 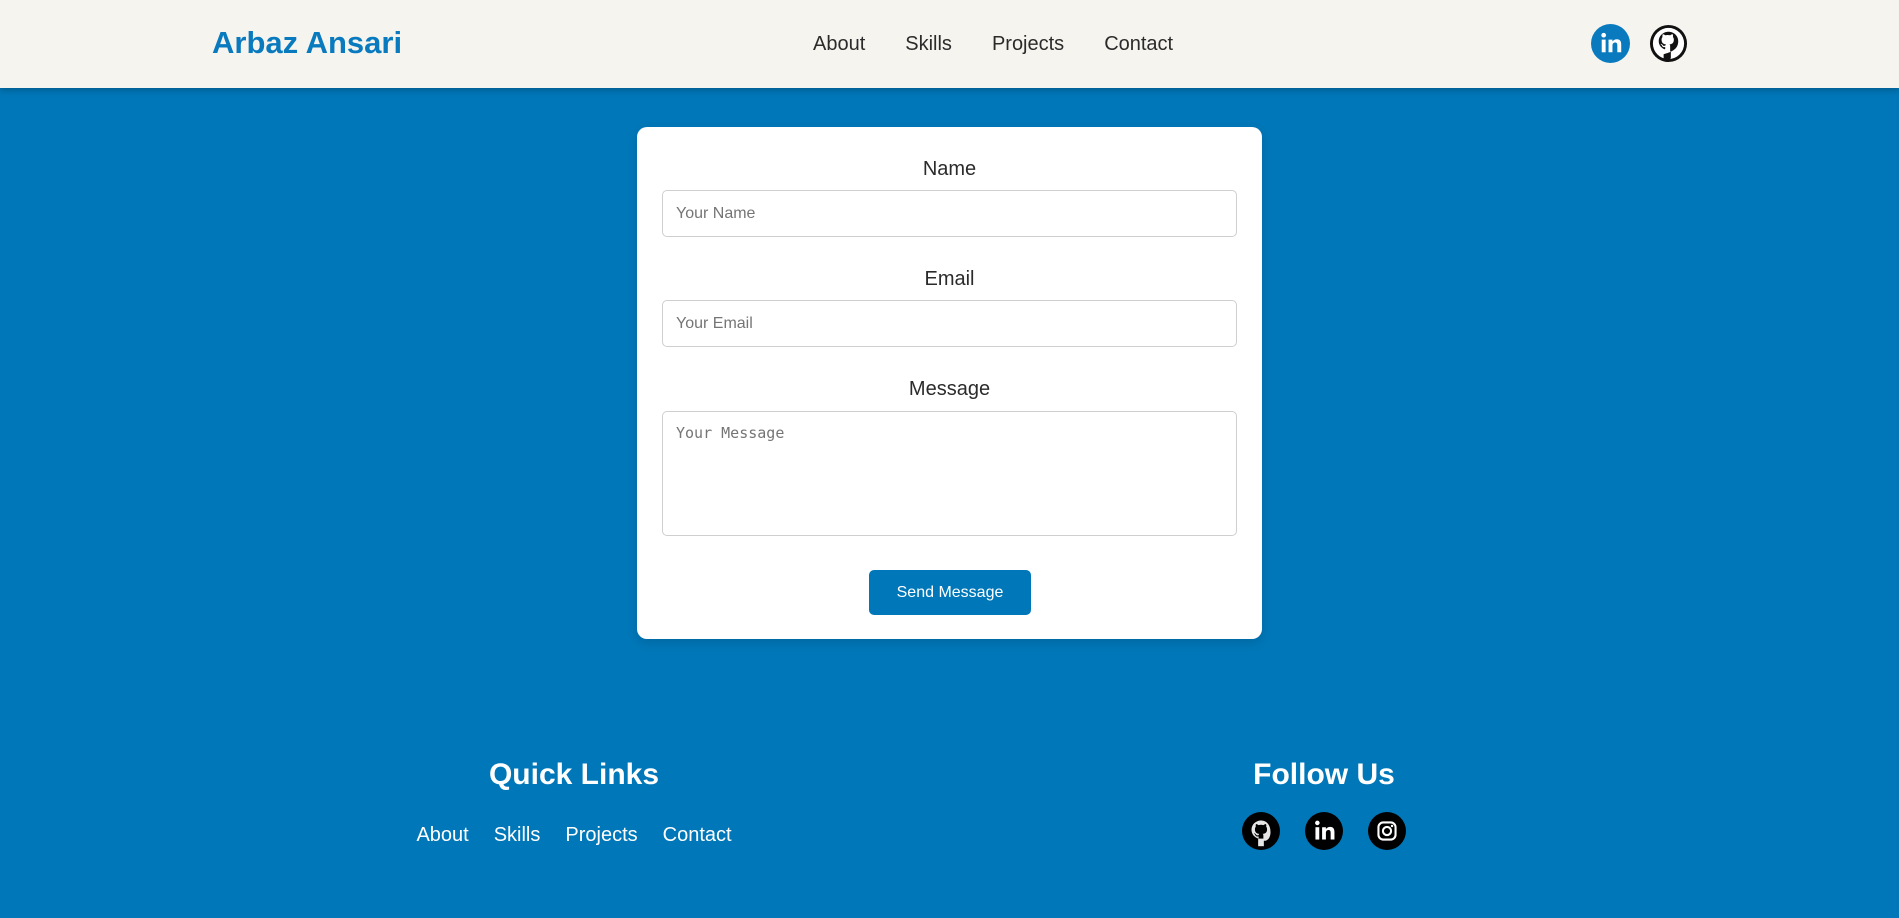 What do you see at coordinates (697, 835) in the screenshot?
I see `footer-link-contact: Contact` at bounding box center [697, 835].